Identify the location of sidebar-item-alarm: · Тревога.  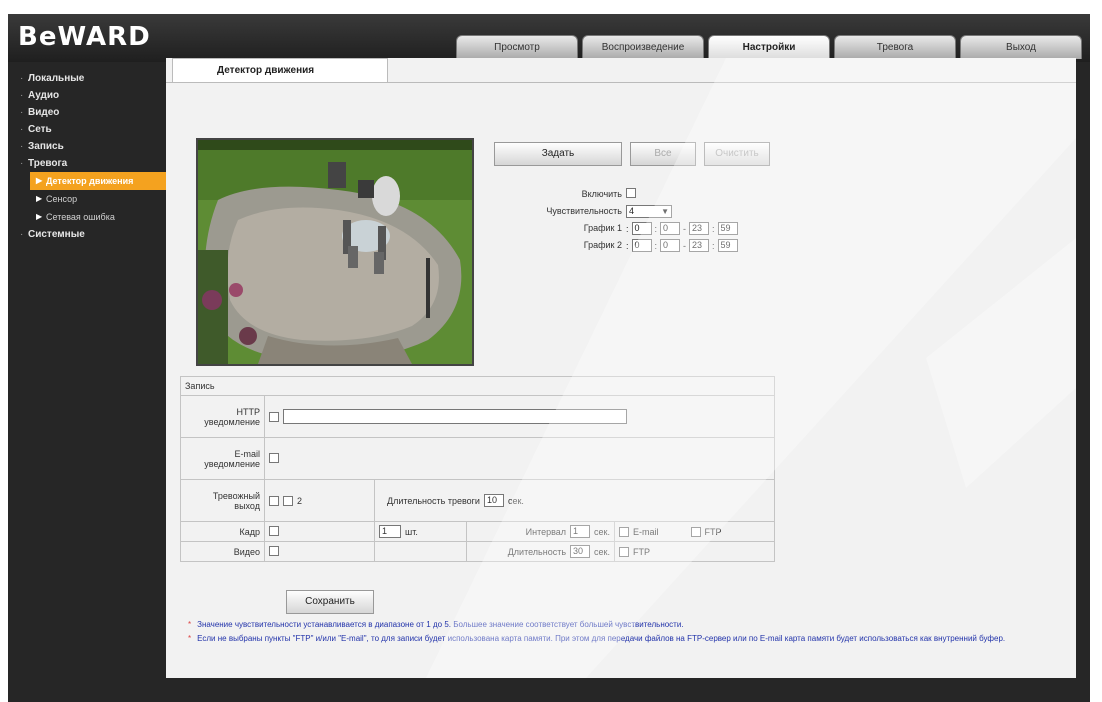
(88, 163).